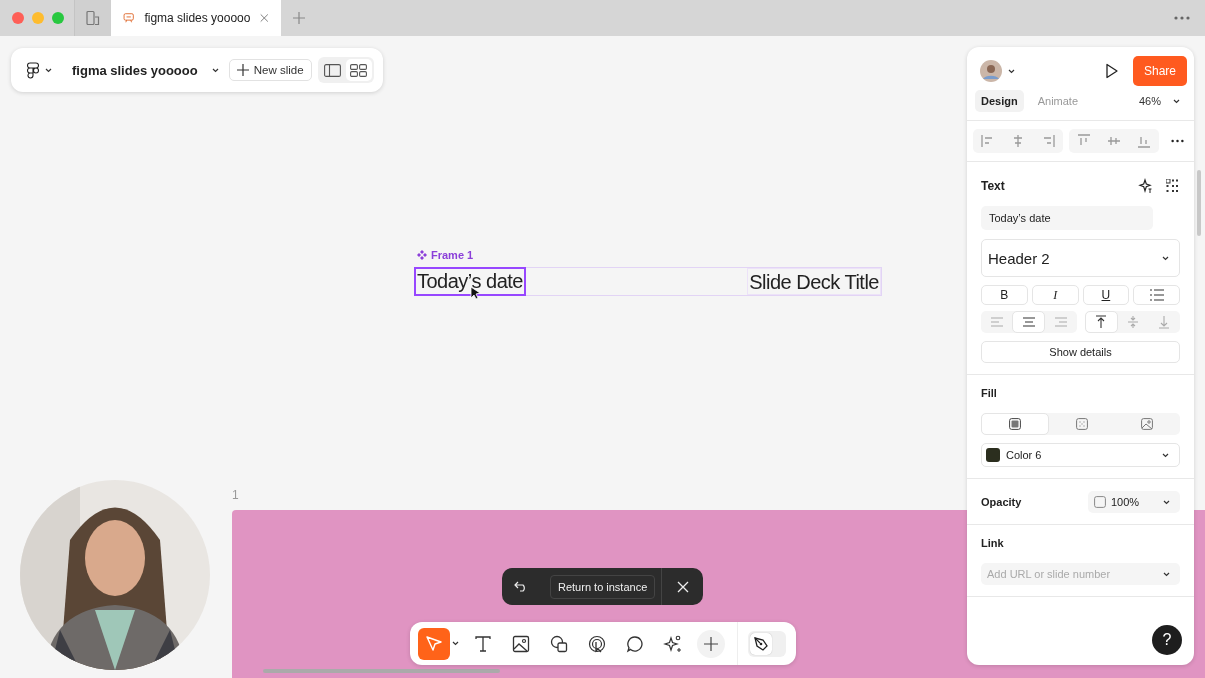 The height and width of the screenshot is (678, 1205). What do you see at coordinates (1164, 322) in the screenshot?
I see `align-bottom-icon` at bounding box center [1164, 322].